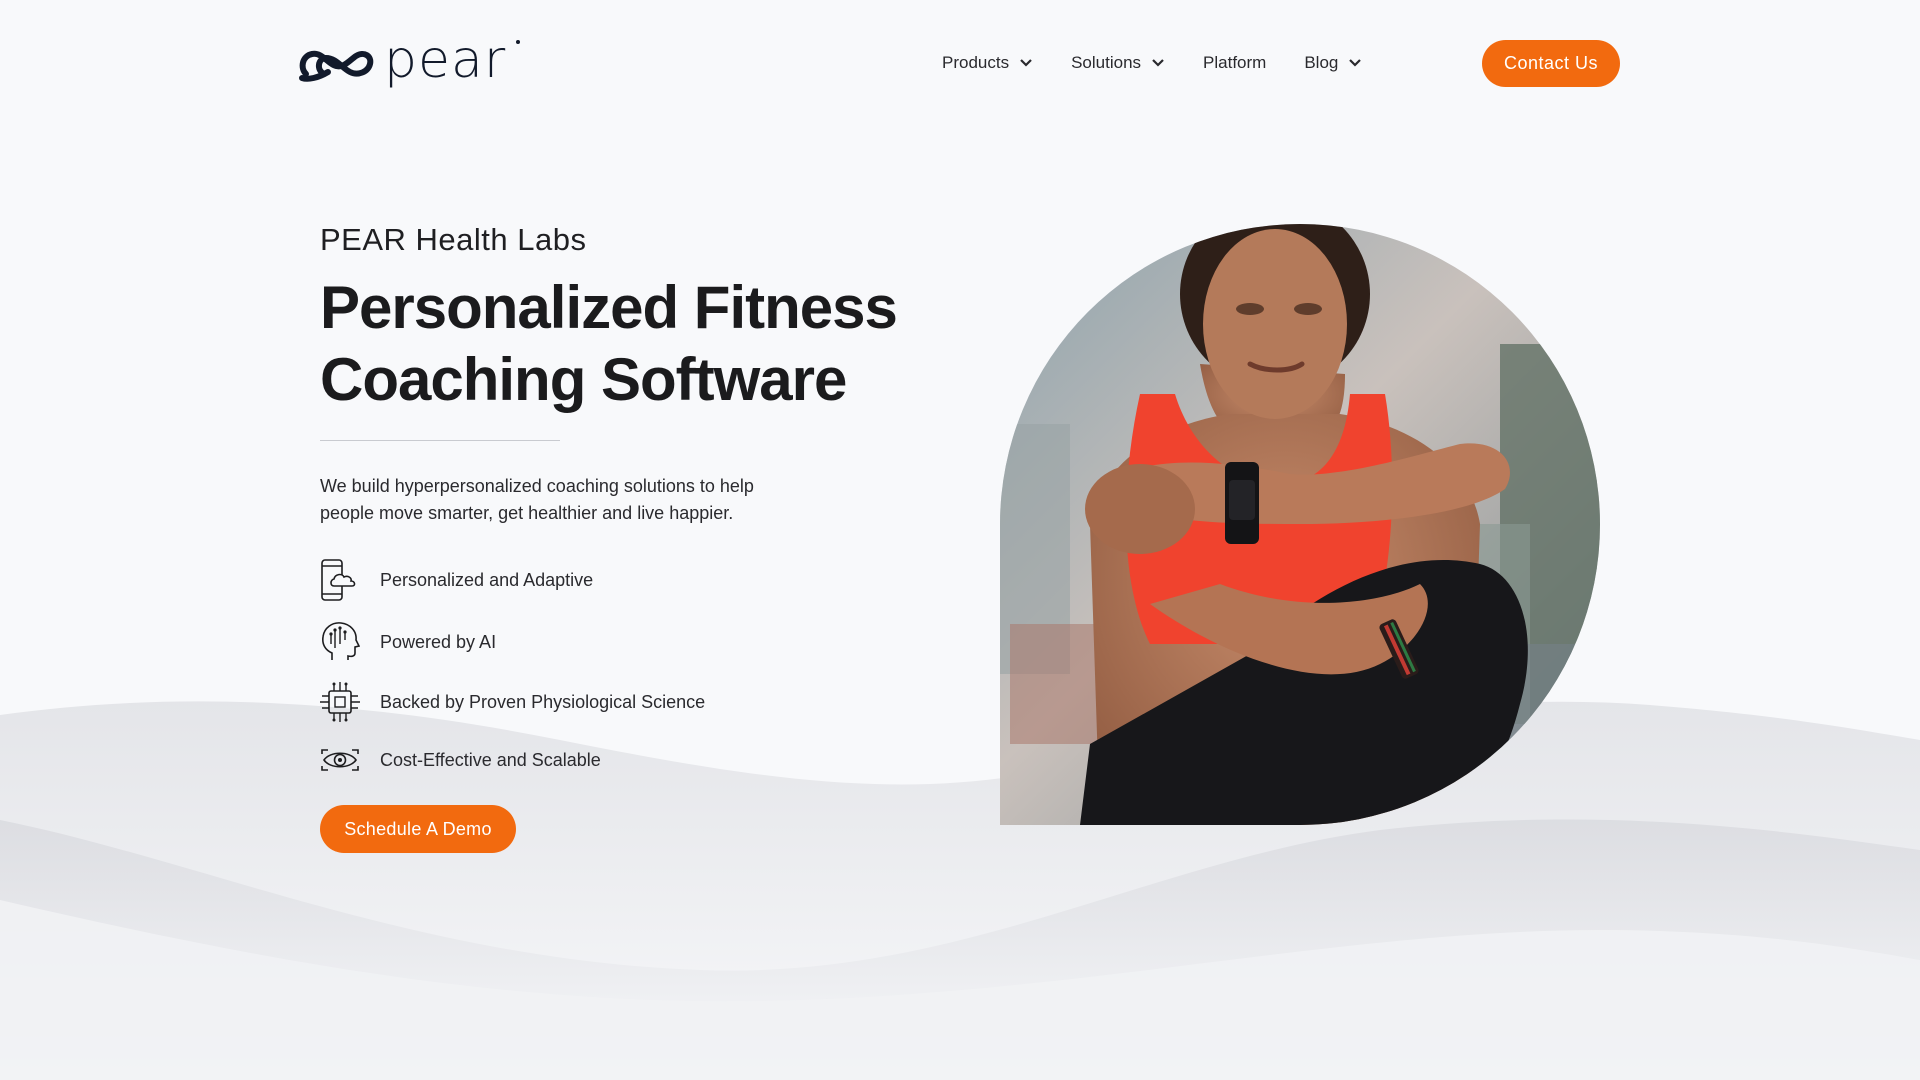 The image size is (1920, 1080). I want to click on eye-scan-icon, so click(340, 760).